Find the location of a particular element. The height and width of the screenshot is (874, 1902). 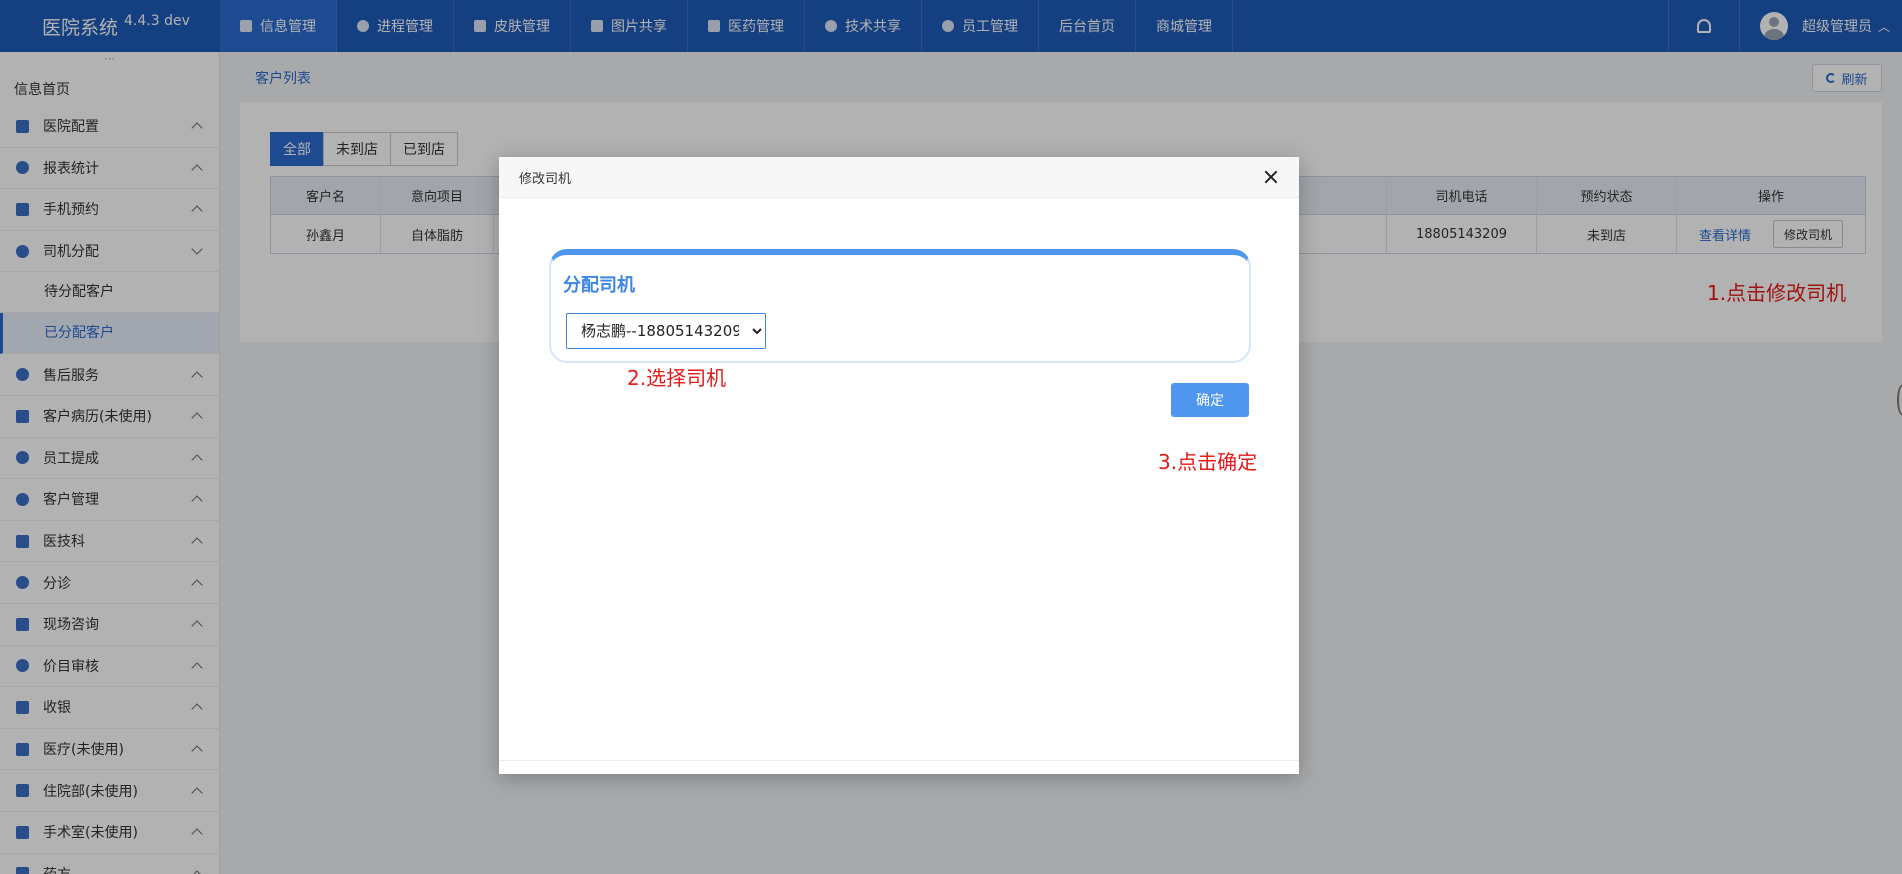

dialog-header: 修改司机 is located at coordinates (899, 177).